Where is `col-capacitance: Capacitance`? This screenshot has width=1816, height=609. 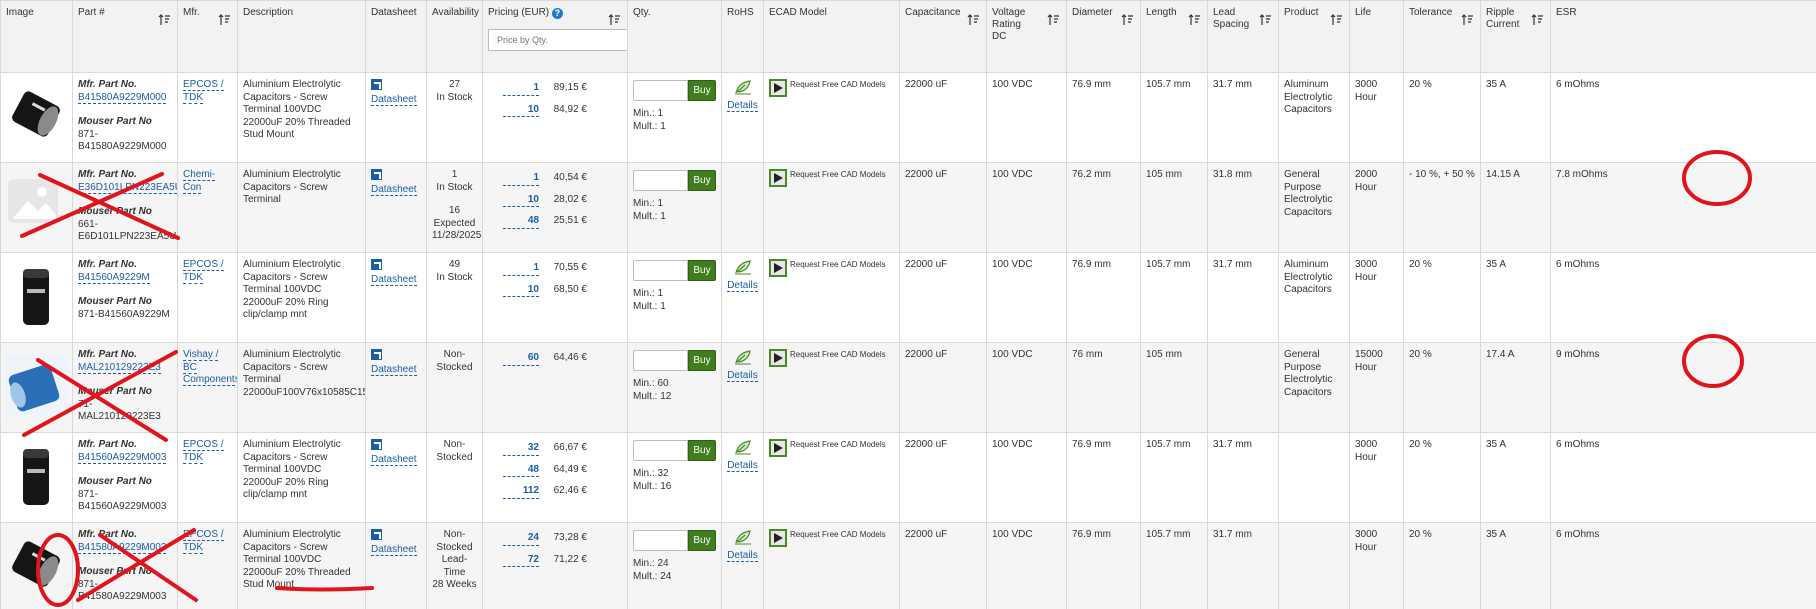
col-capacitance: Capacitance is located at coordinates (943, 36).